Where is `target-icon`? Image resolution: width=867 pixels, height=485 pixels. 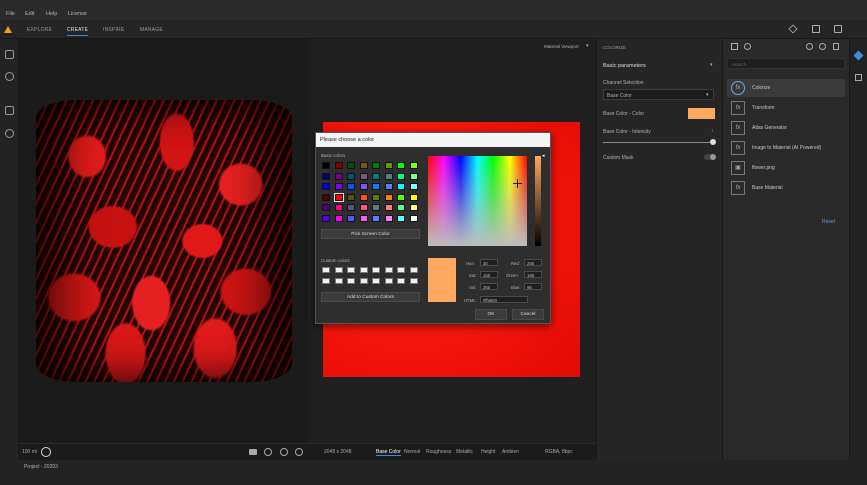
target-icon is located at coordinates (284, 452).